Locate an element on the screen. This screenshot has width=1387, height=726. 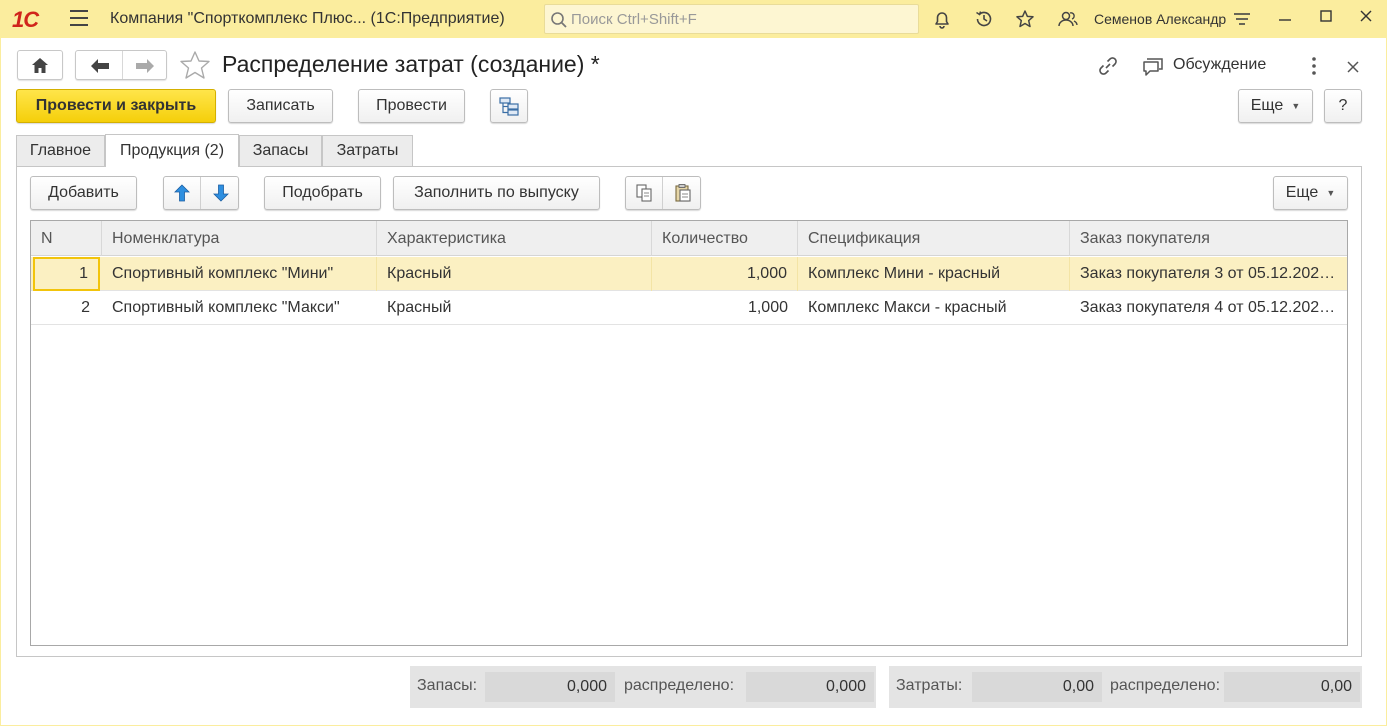
discussion-button: Обсуждение is located at coordinates (1219, 65).